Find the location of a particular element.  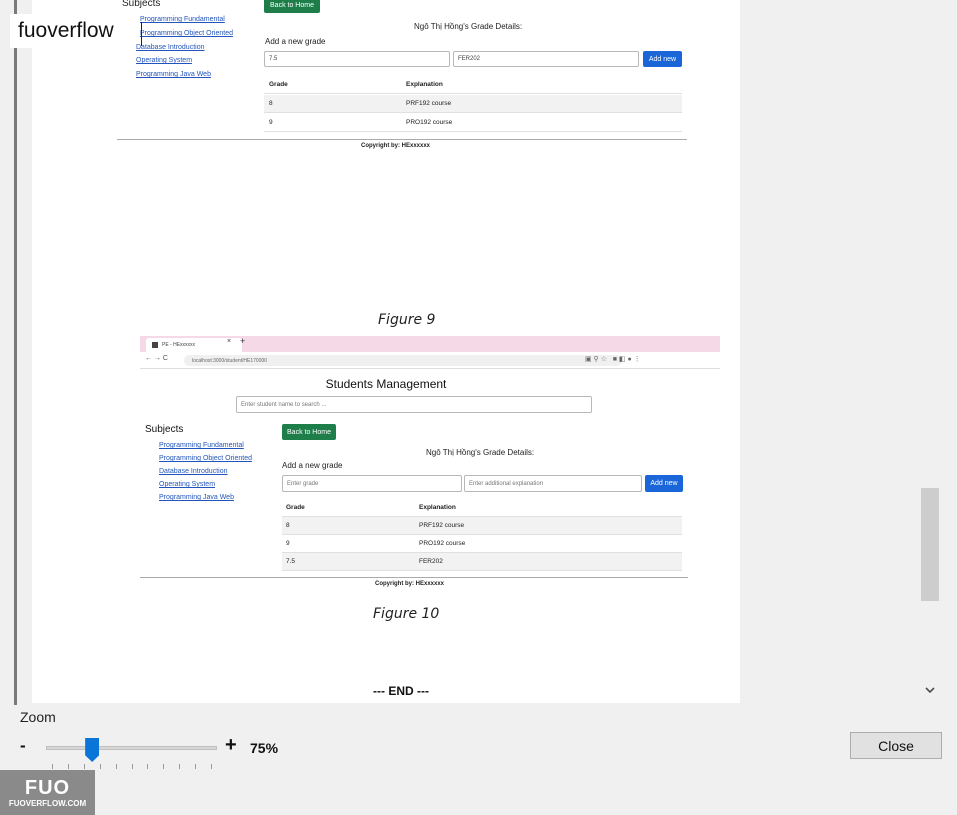

plus-icon: + is located at coordinates (242, 341).